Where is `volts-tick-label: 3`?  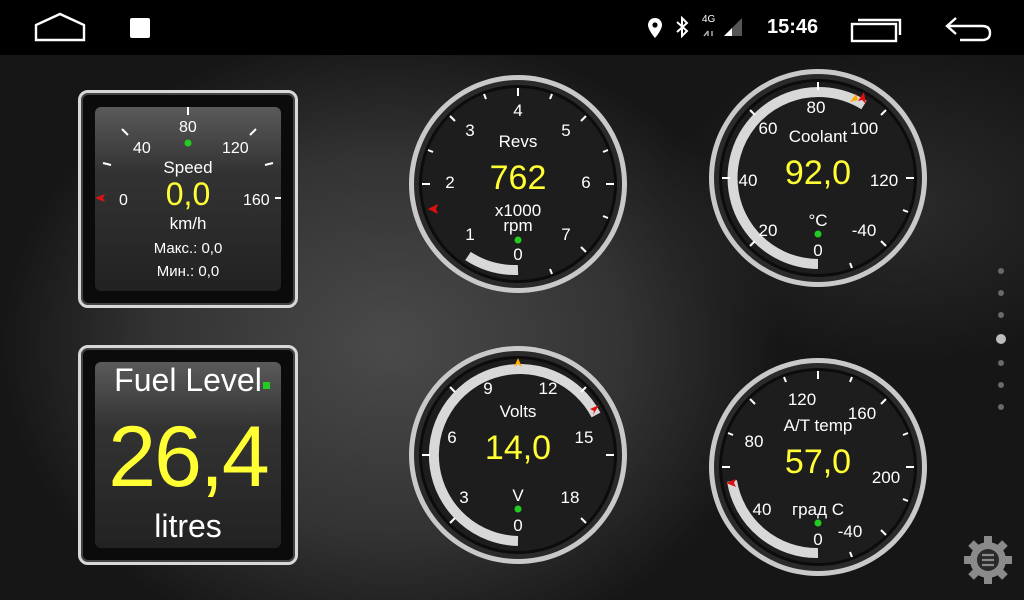
volts-tick-label: 3 is located at coordinates (463, 497).